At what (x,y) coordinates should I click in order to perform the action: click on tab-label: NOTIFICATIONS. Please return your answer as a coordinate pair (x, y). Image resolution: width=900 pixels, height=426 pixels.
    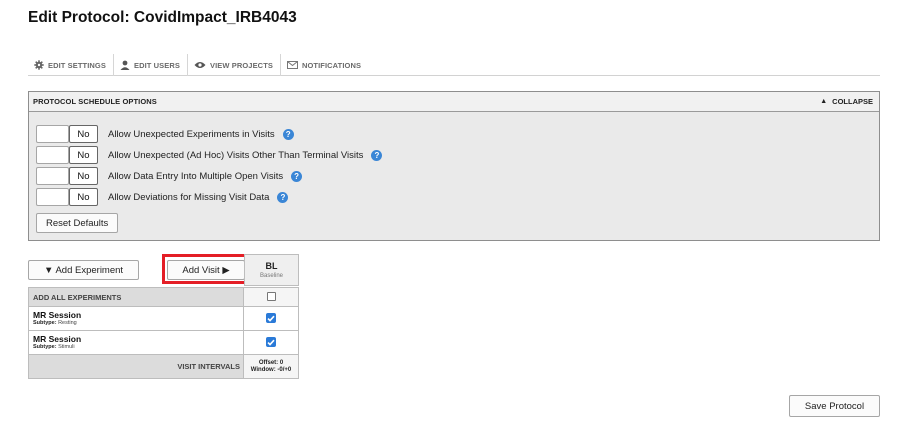
    Looking at the image, I should click on (331, 65).